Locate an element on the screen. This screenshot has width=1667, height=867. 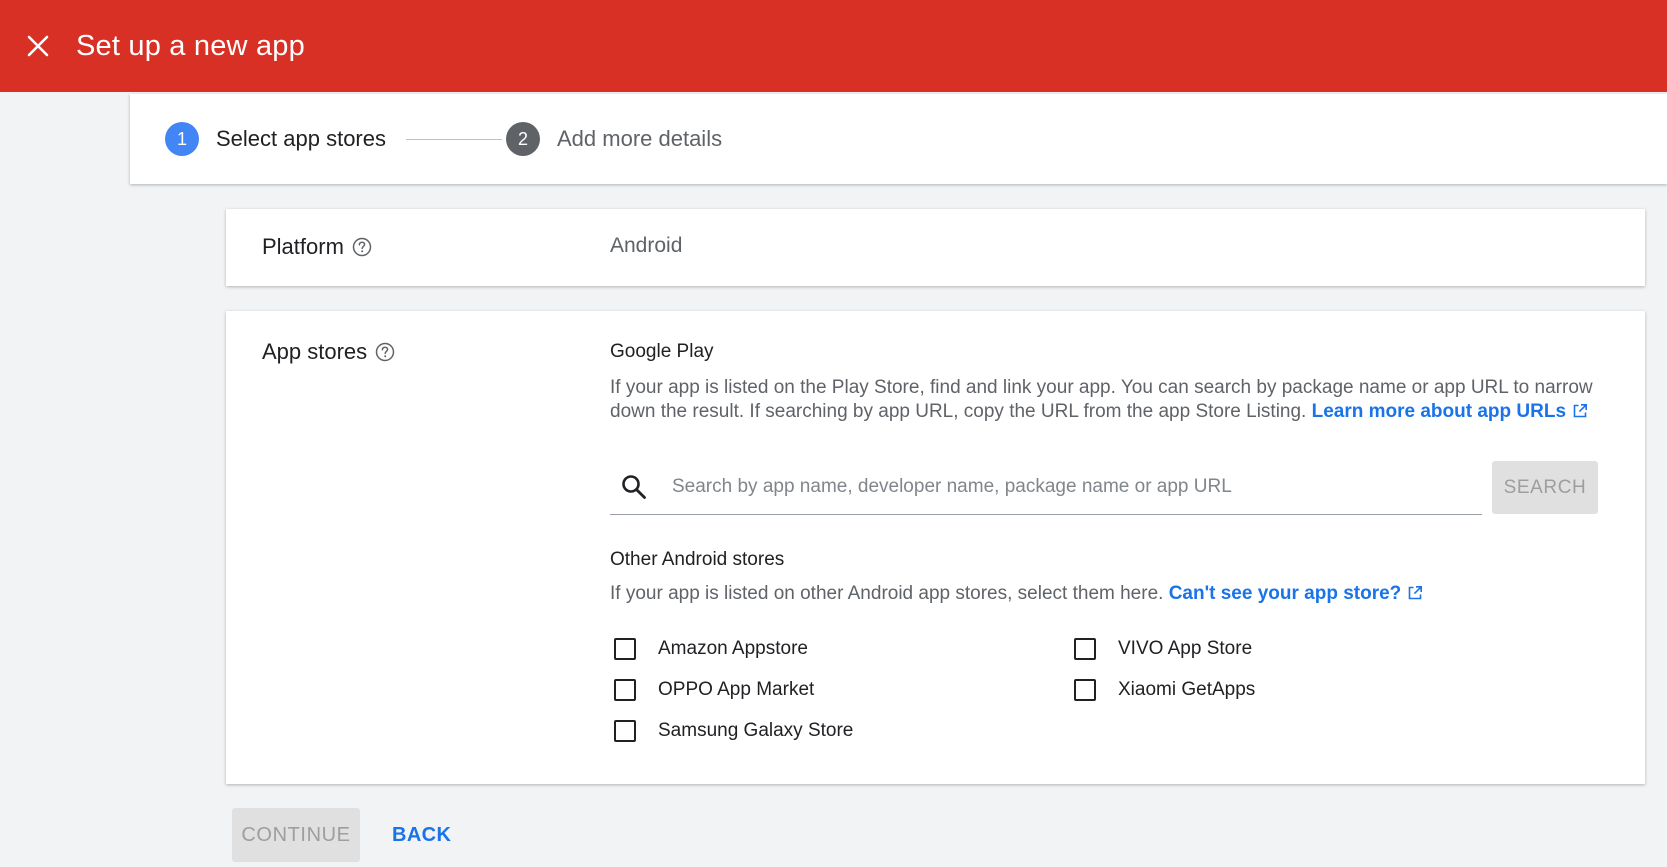
step-label: Add more details is located at coordinates (640, 138).